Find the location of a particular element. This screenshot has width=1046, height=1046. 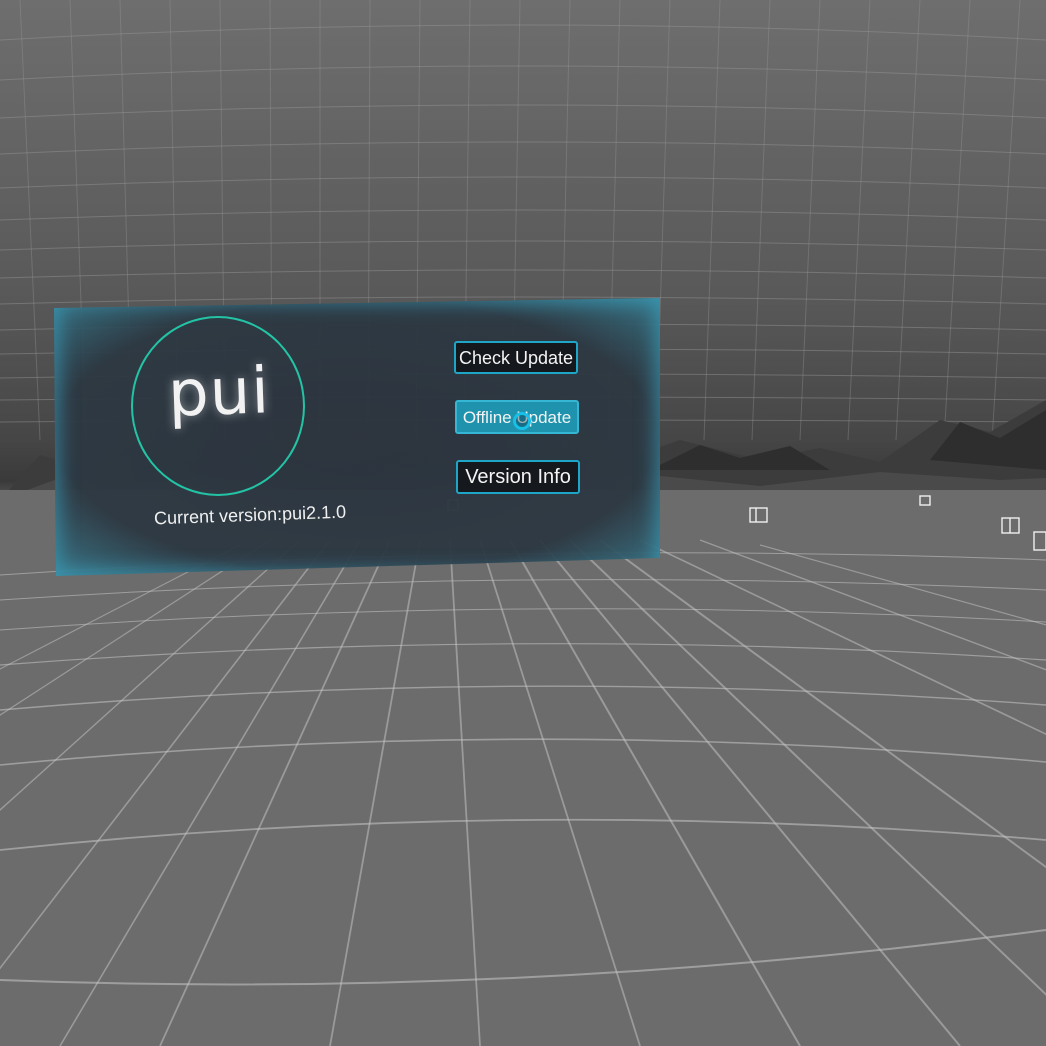

version-info-button: Version Info is located at coordinates (518, 477).